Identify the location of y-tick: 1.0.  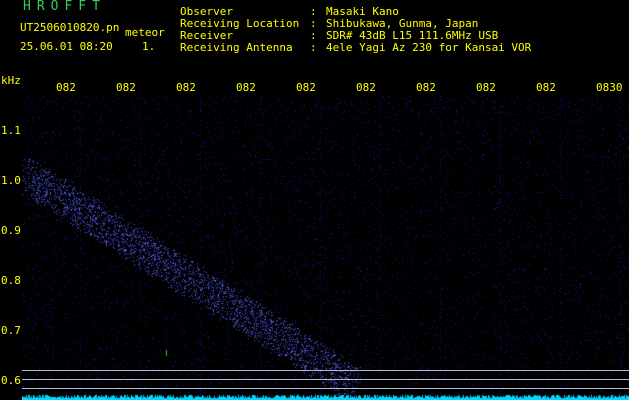
(11, 180).